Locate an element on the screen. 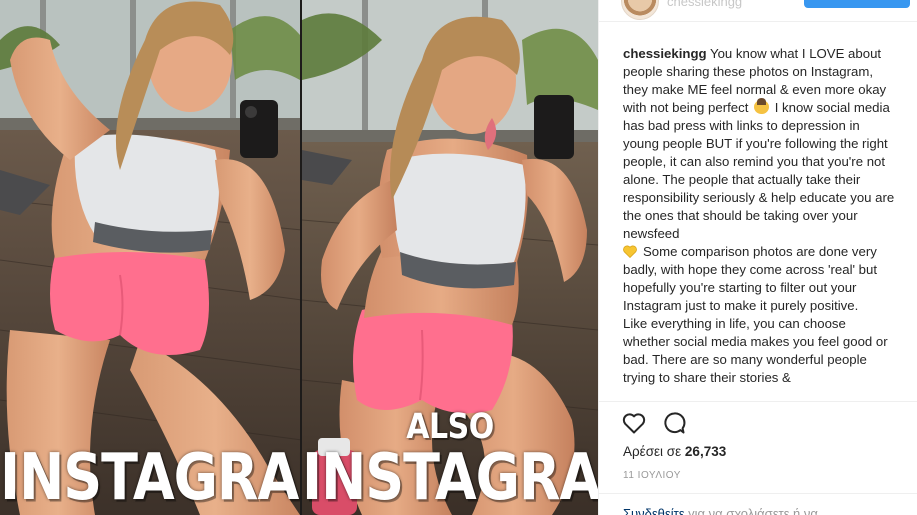  post-date: 11 ΙΟΥΛΙΟΥ is located at coordinates (652, 475).